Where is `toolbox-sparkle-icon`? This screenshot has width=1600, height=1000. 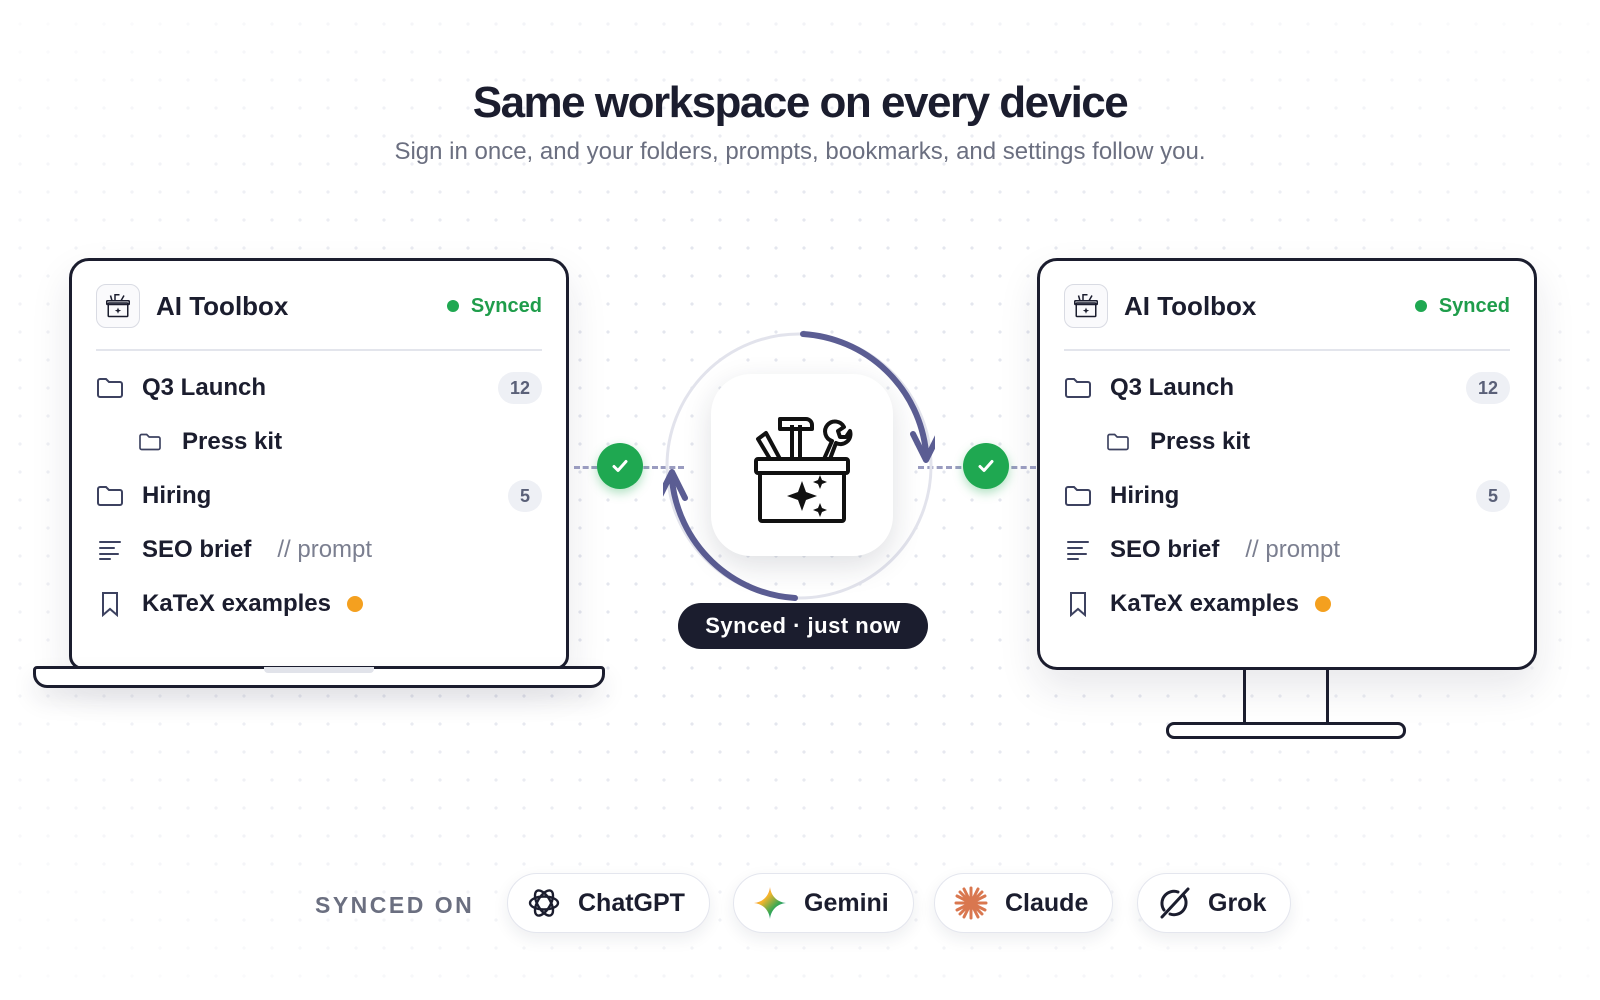
toolbox-sparkle-icon is located at coordinates (803, 470).